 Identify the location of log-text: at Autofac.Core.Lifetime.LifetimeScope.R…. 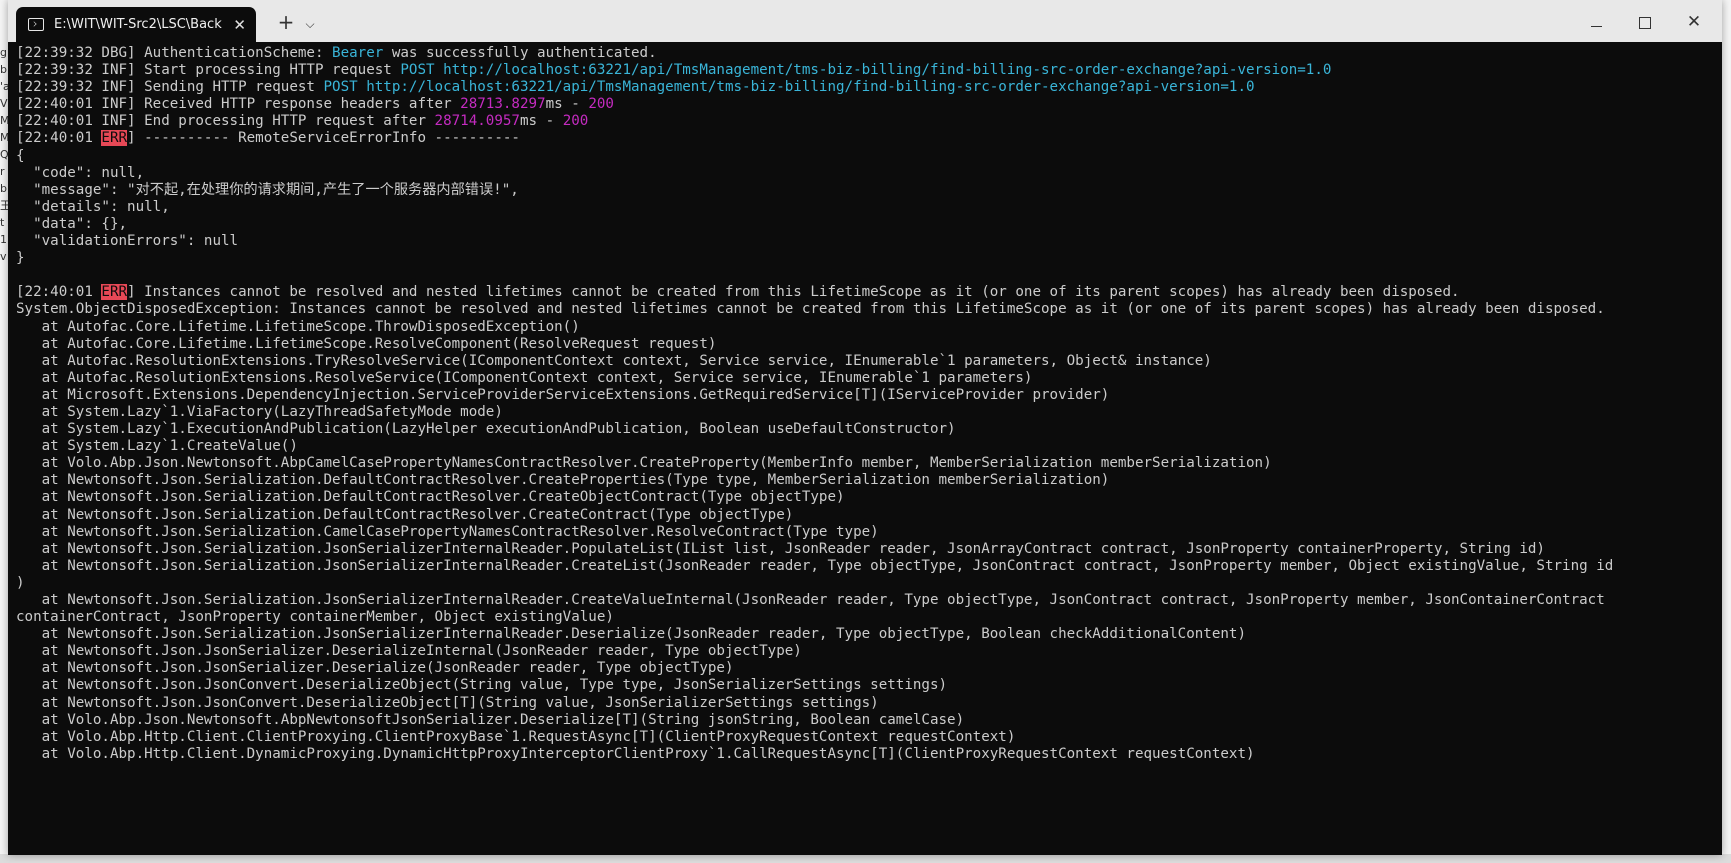
(366, 343).